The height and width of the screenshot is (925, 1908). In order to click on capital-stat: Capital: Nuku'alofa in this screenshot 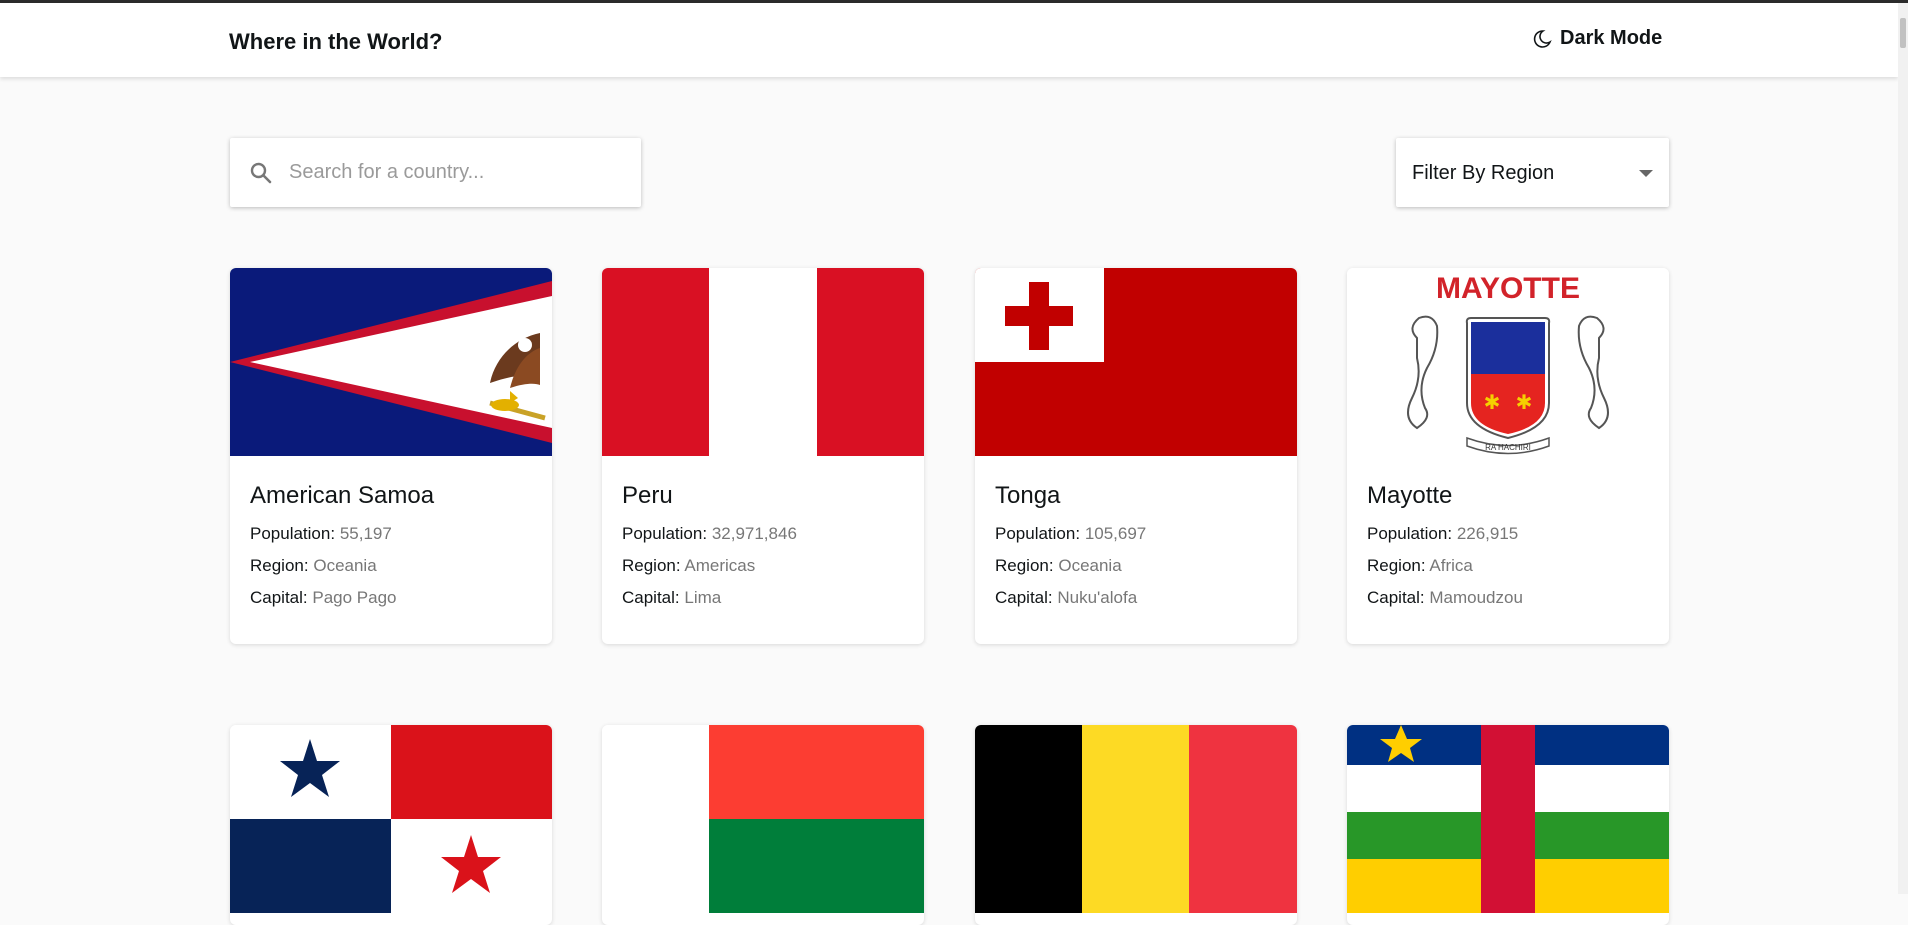, I will do `click(1066, 597)`.